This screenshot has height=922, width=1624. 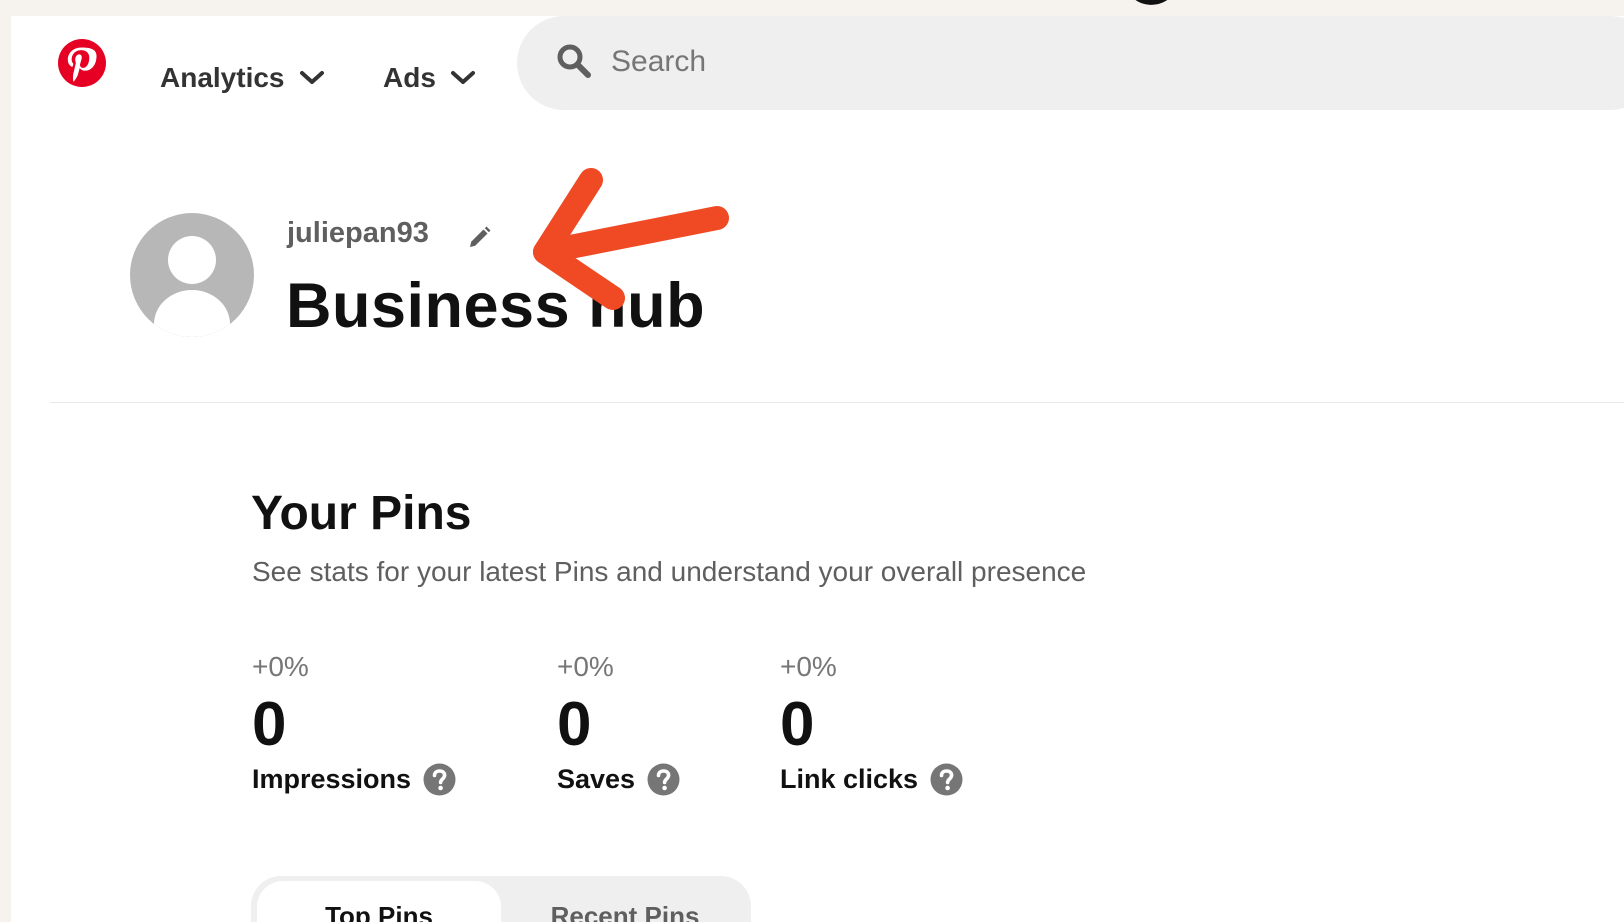 What do you see at coordinates (596, 779) in the screenshot?
I see `stat-label: Saves` at bounding box center [596, 779].